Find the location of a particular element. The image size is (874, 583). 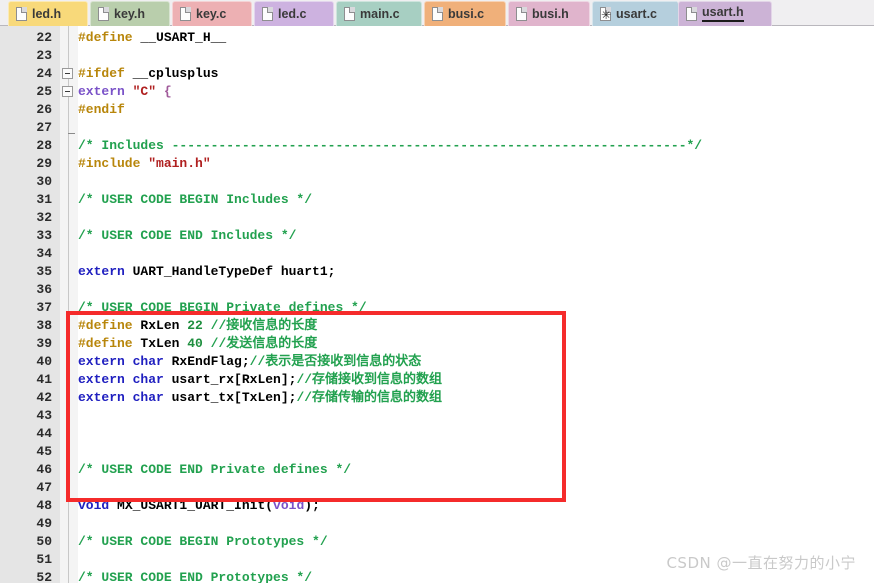

line-number: 40 is located at coordinates (44, 361).